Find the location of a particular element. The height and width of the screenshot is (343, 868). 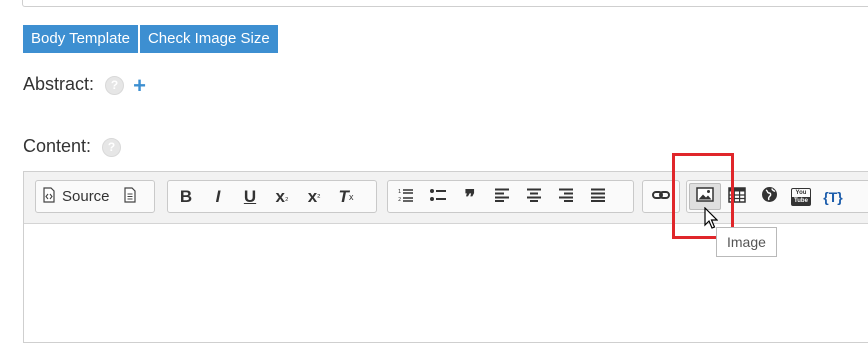

abstract-row: Abstract: ? + is located at coordinates (84, 85).